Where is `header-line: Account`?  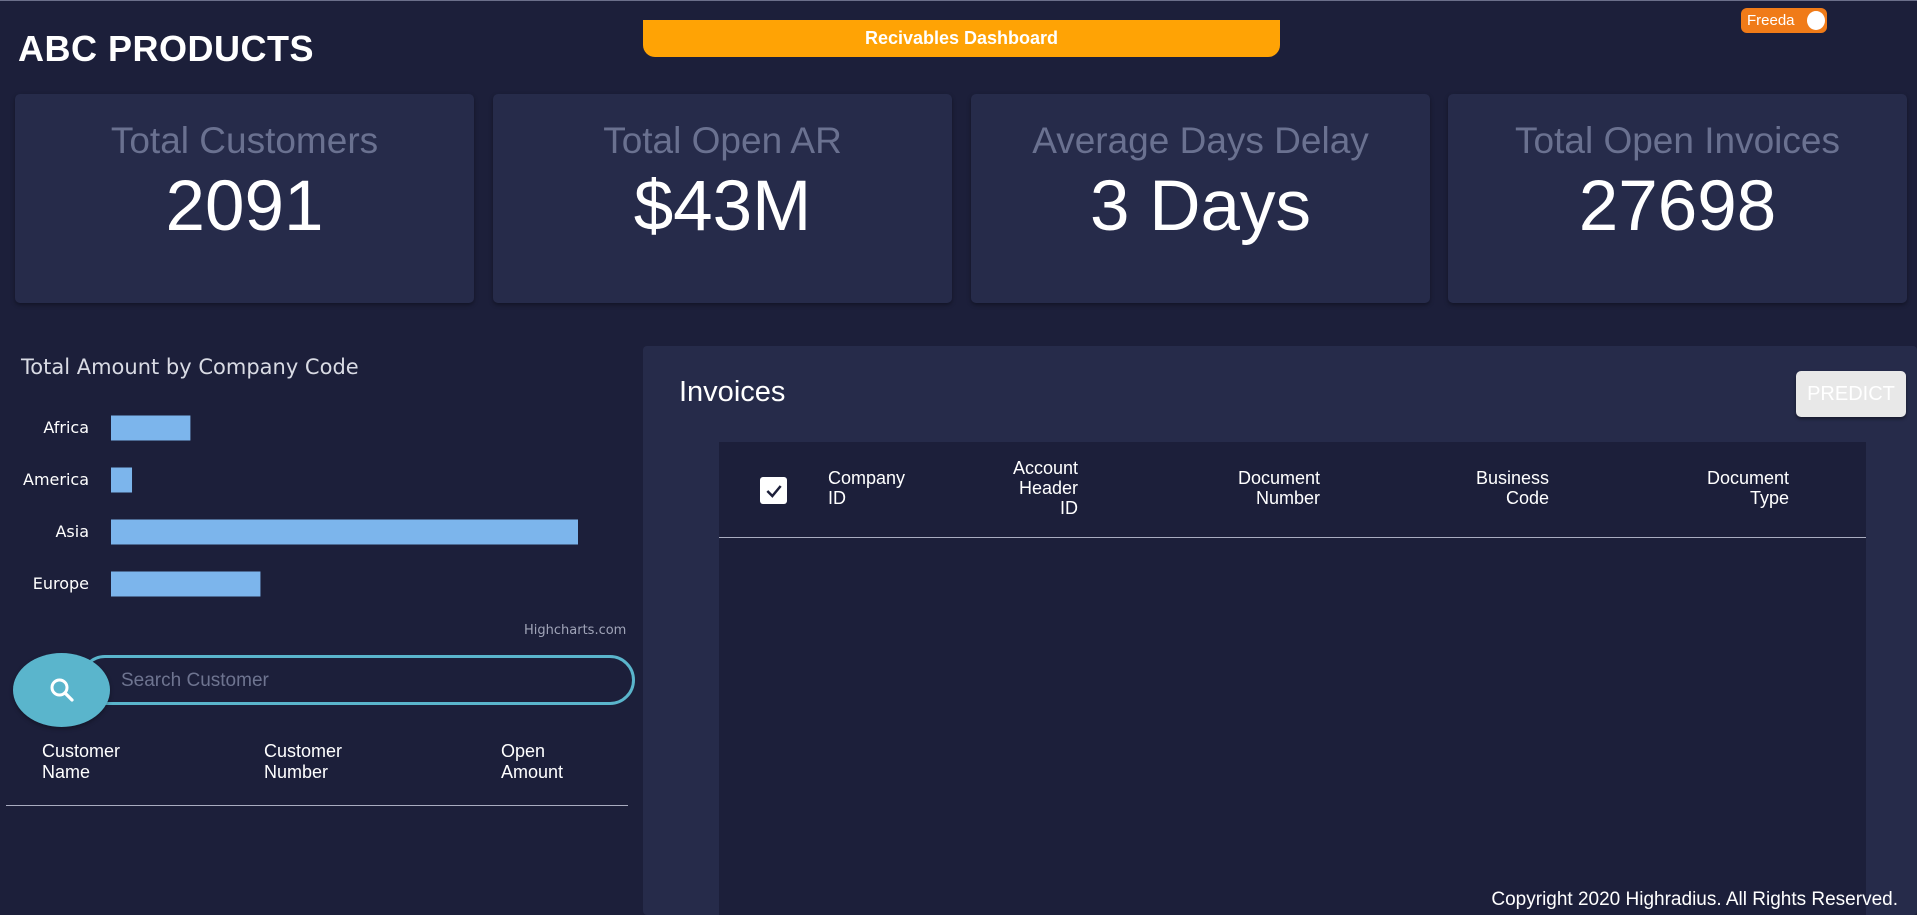 header-line: Account is located at coordinates (1045, 468).